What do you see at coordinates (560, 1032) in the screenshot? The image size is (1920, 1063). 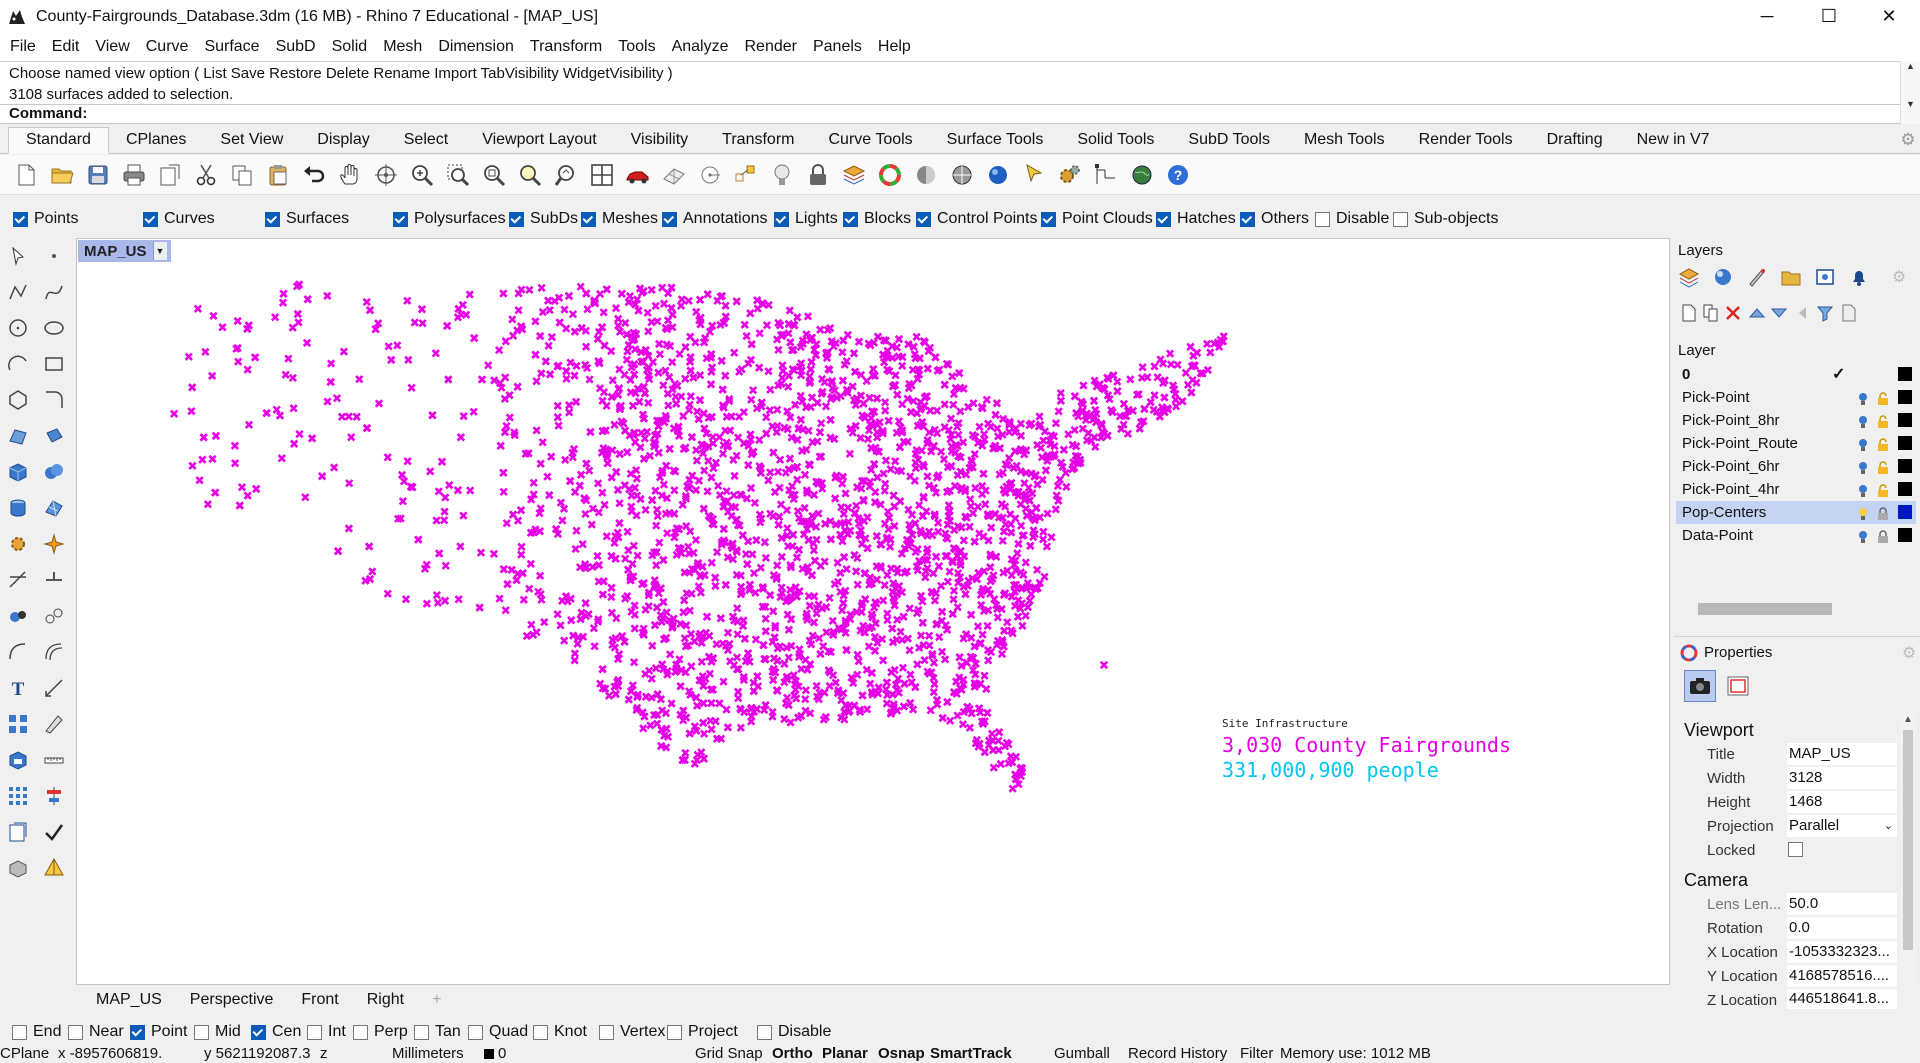 I see `osnap-knot: Knot` at bounding box center [560, 1032].